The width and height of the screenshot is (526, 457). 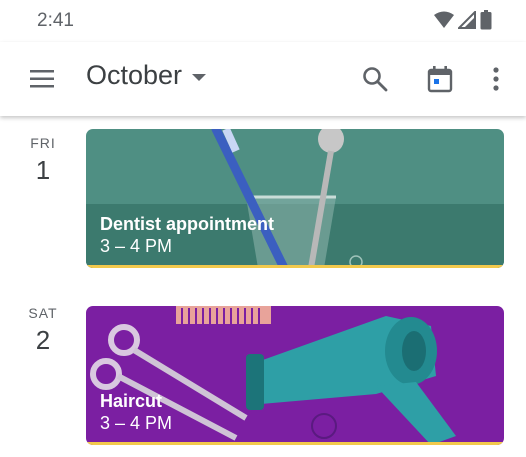 I want to click on day-number: 2, so click(x=43, y=340).